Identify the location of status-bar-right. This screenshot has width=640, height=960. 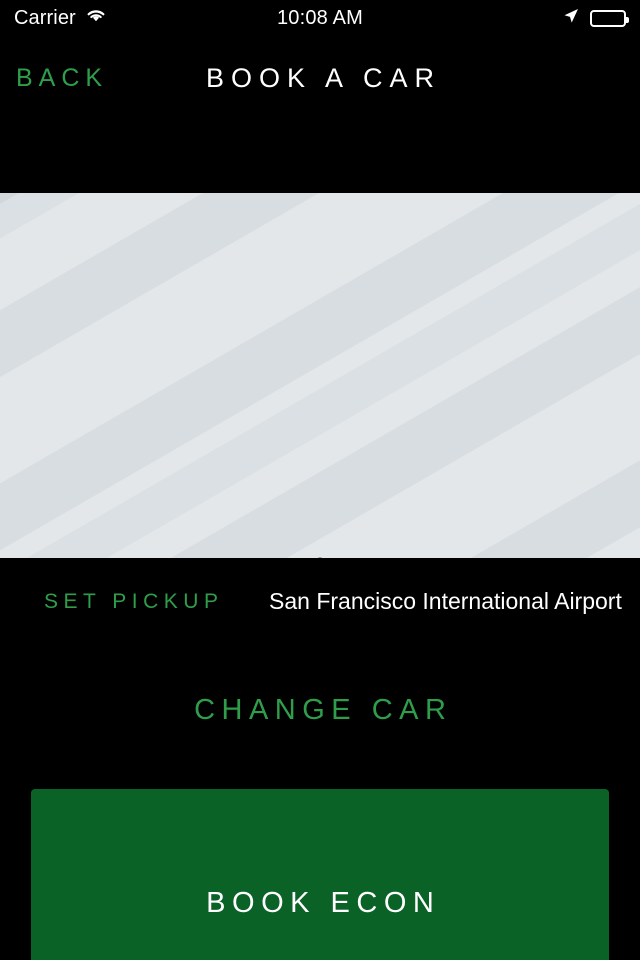
(595, 18).